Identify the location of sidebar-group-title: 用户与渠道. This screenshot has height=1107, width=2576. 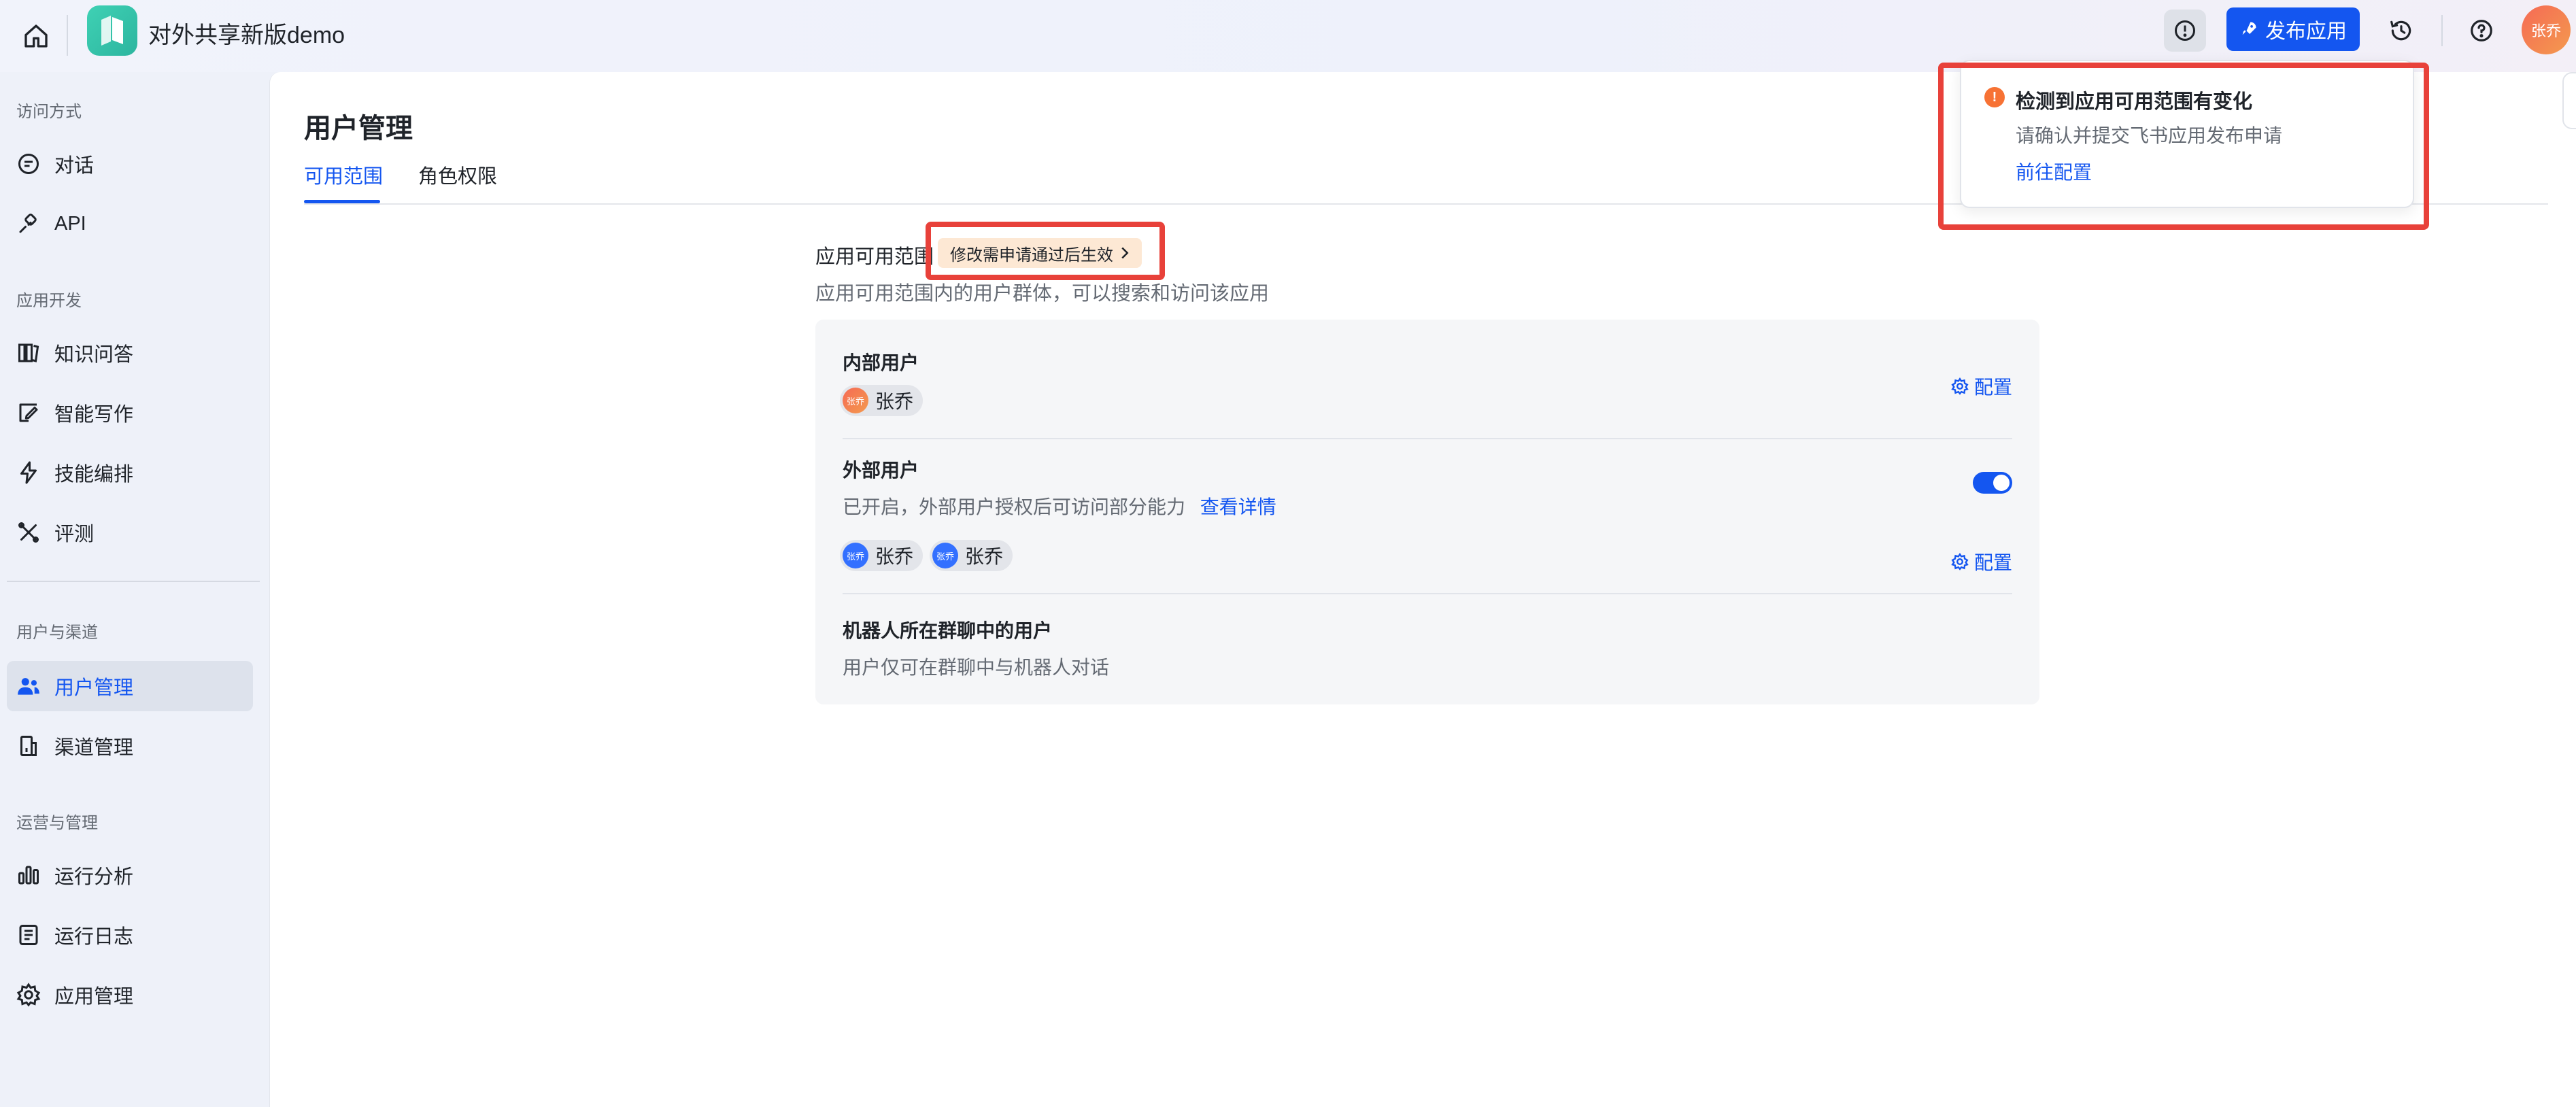
(57, 633).